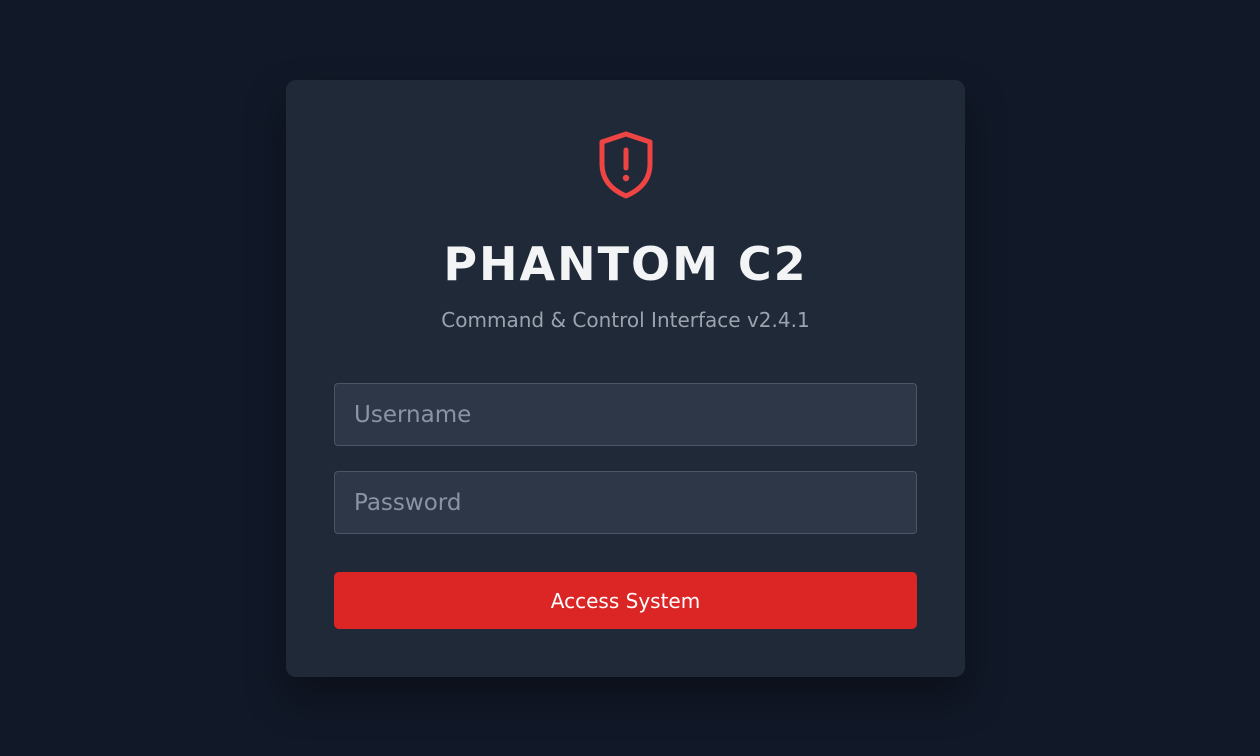  Describe the element at coordinates (625, 264) in the screenshot. I see `app-title: PHANTOM C2` at that location.